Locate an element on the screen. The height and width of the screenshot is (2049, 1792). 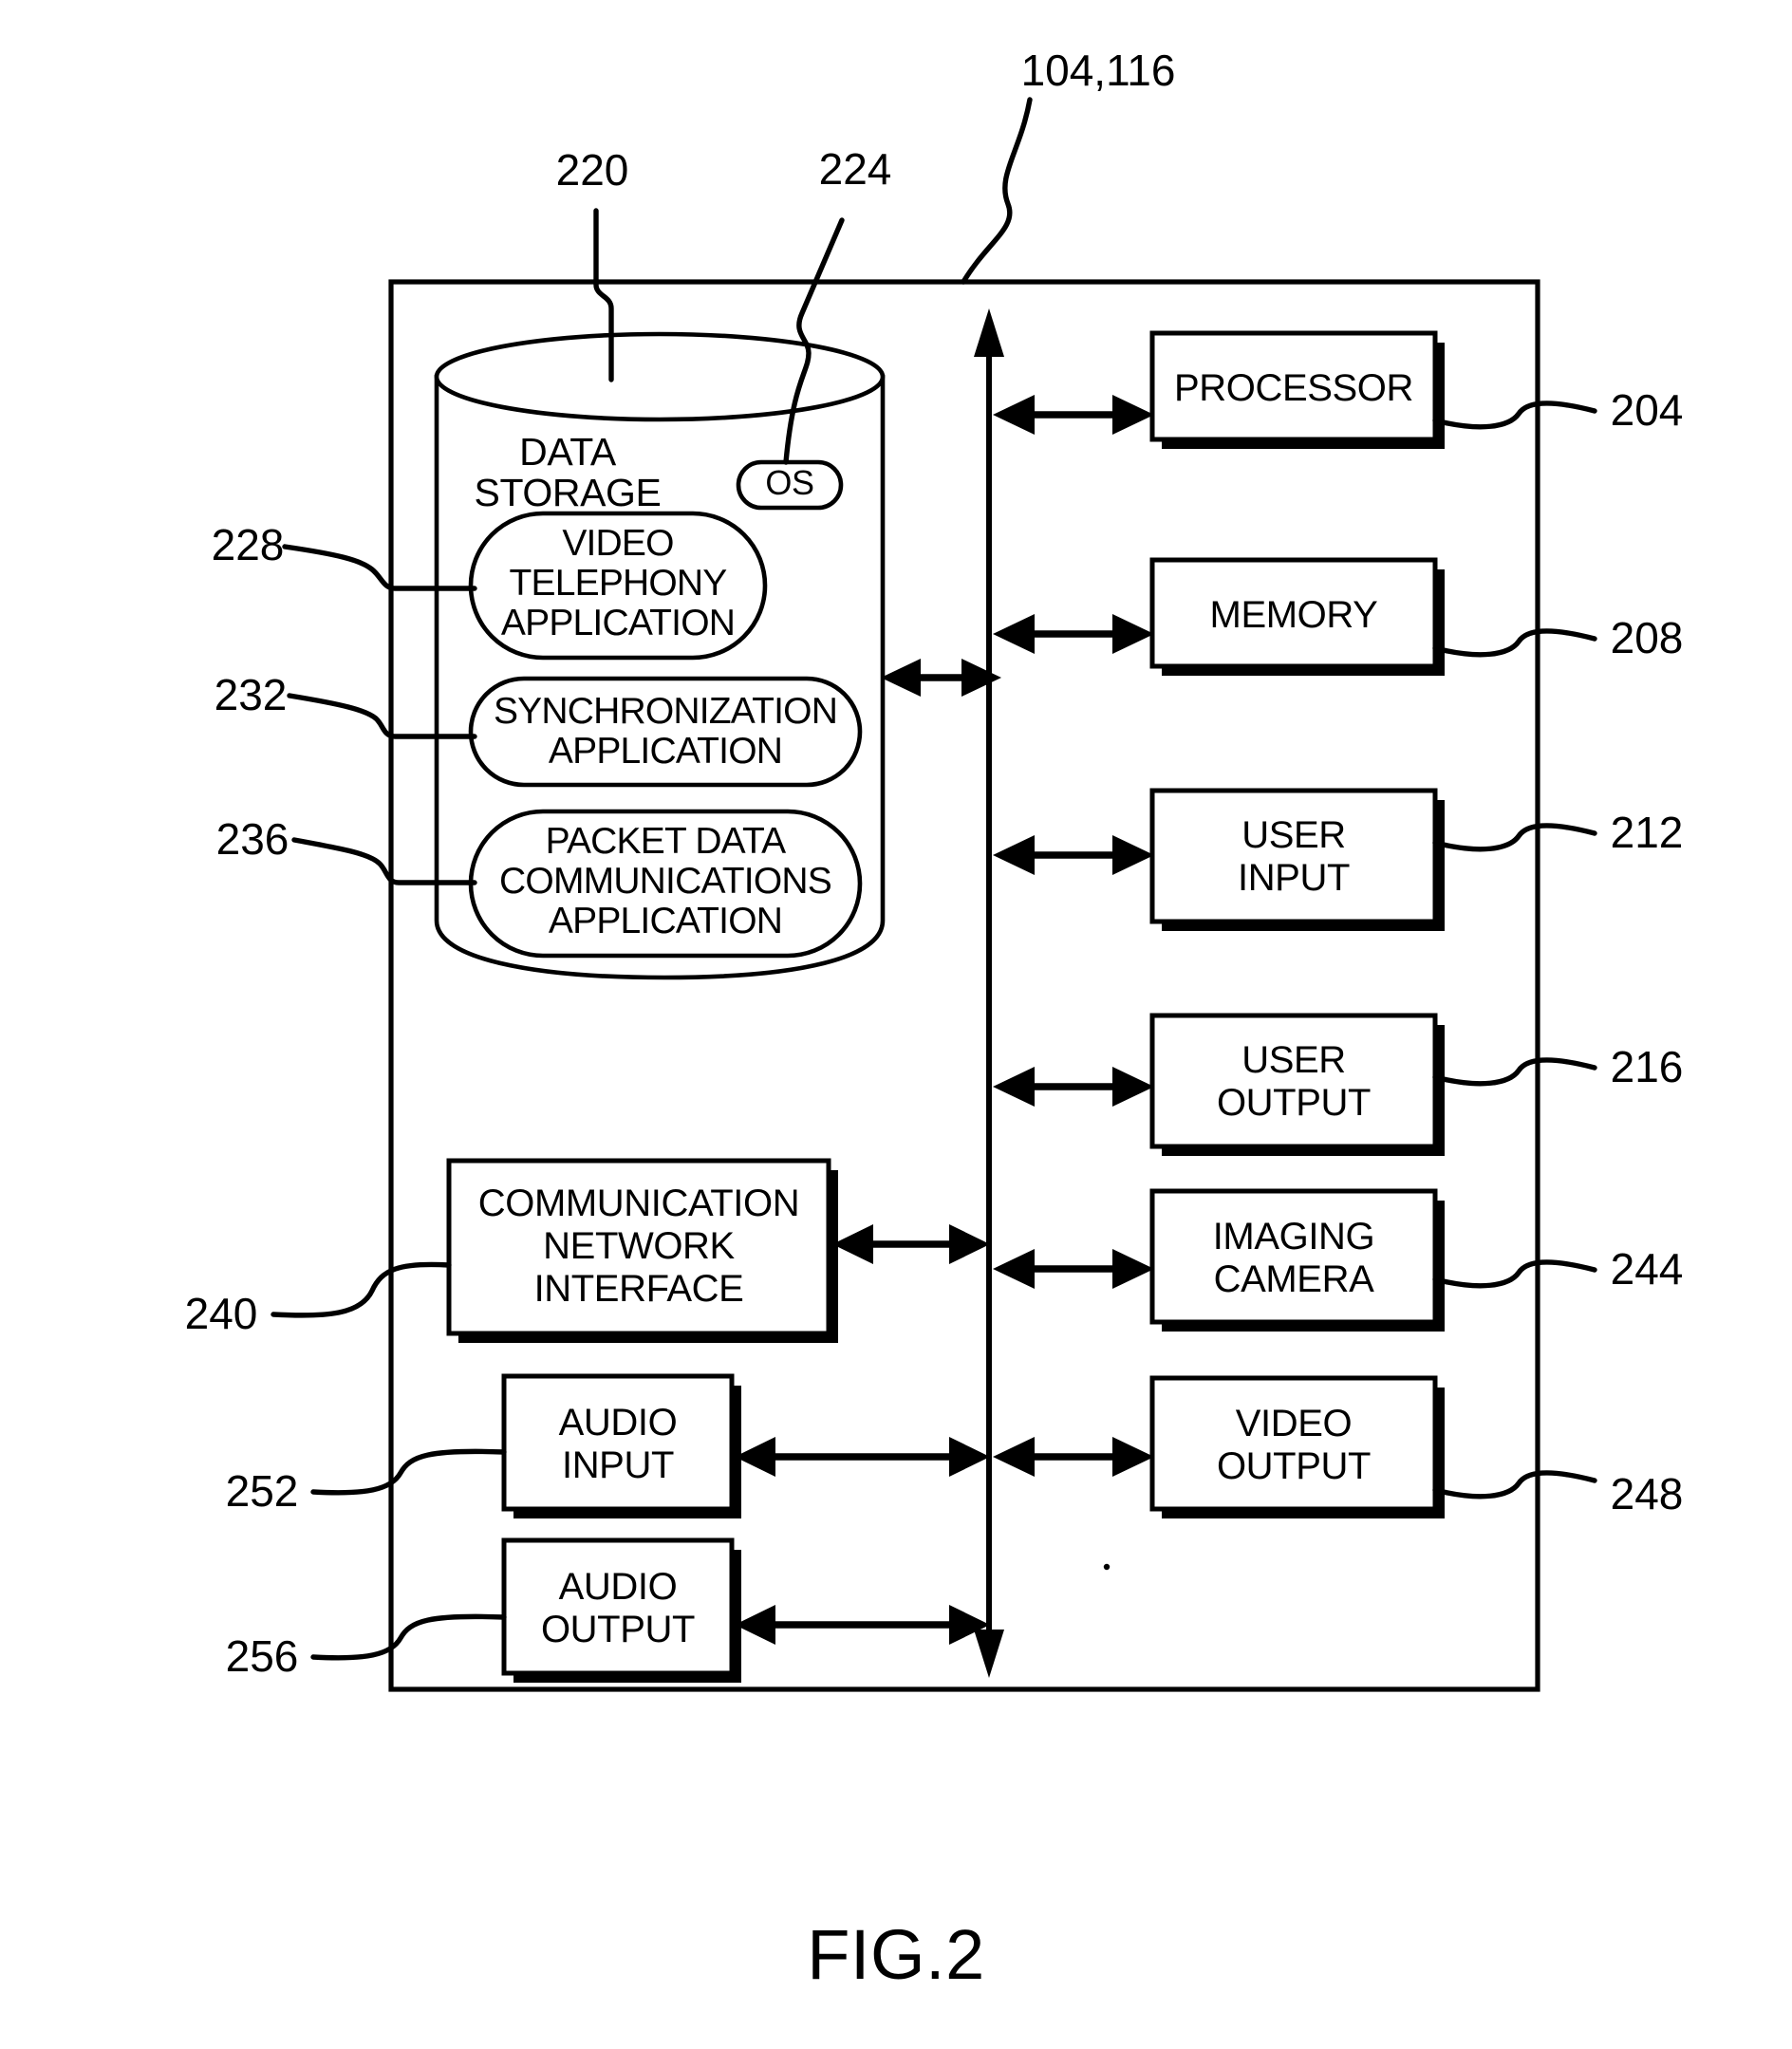
block-user-output is located at coordinates (1293, 1081).